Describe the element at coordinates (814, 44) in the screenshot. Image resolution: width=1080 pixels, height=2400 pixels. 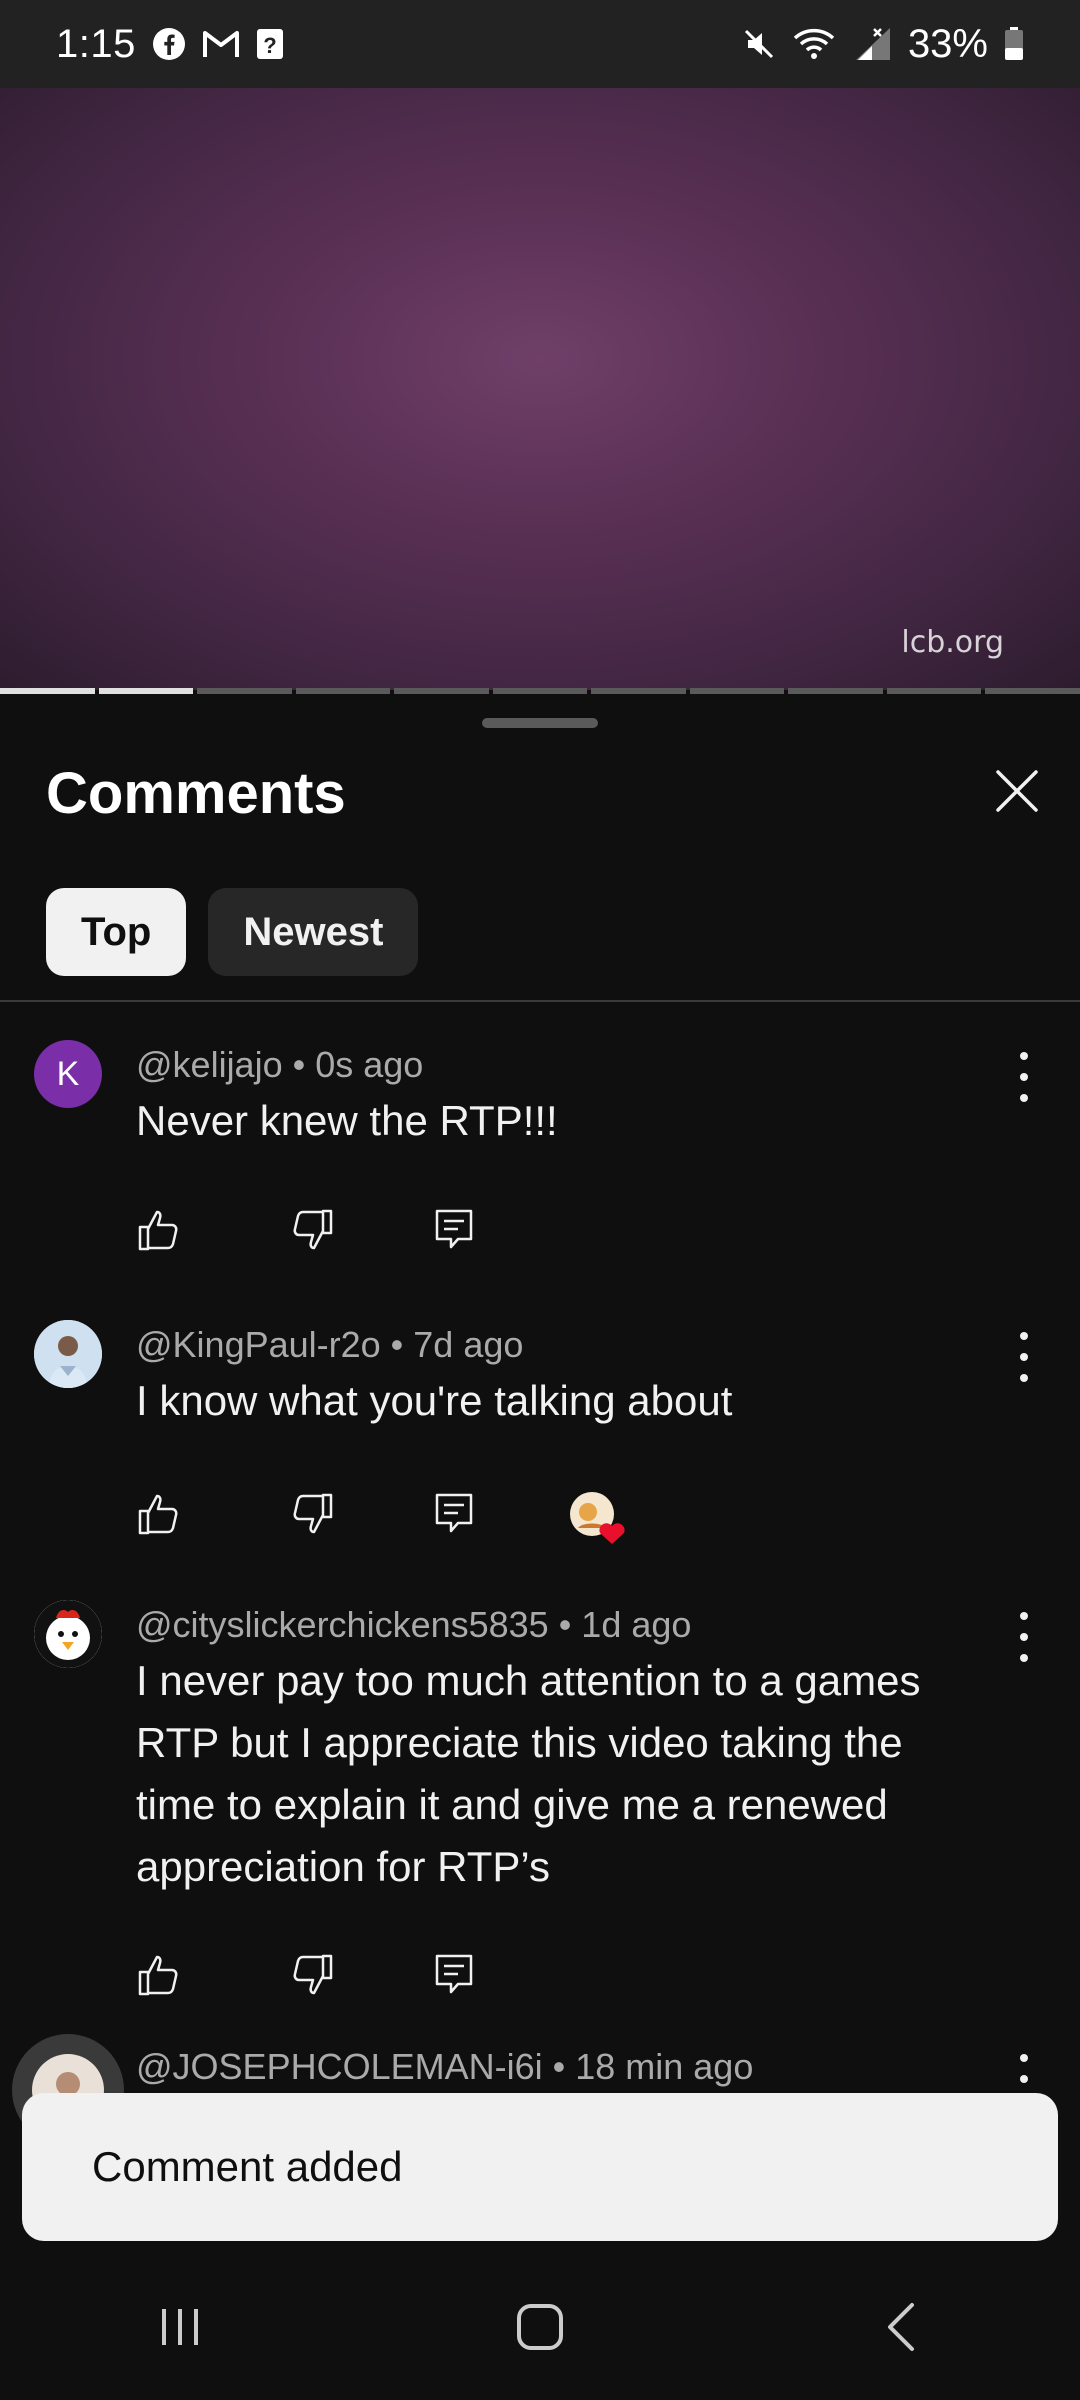
I see `wifi-icon` at that location.